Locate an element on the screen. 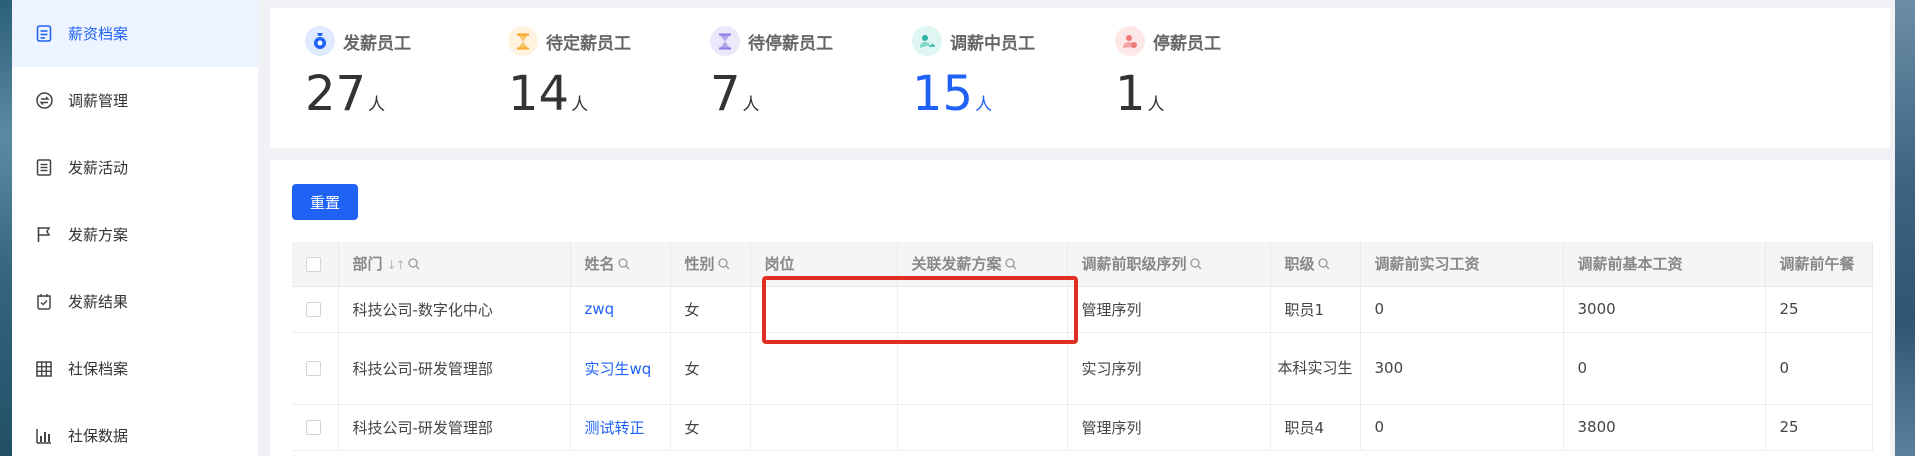 The image size is (1915, 456). table-row: 科技公司-研发管理部 实习生wq 女 实习序列 本科实习生 300 0 0 is located at coordinates (1082, 368).